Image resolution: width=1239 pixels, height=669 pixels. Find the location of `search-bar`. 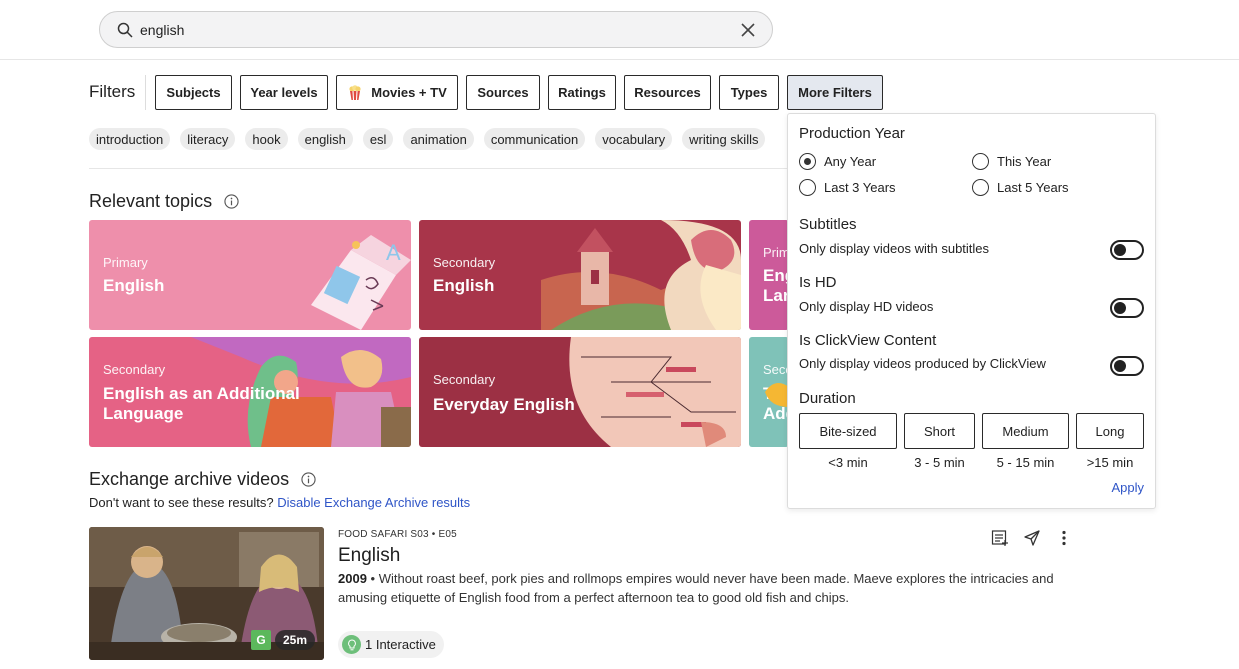

search-bar is located at coordinates (436, 29).